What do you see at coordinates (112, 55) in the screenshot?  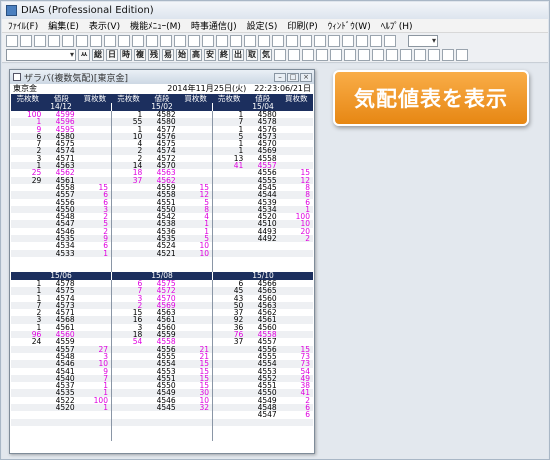 I see `chart-type-button-2: 日` at bounding box center [112, 55].